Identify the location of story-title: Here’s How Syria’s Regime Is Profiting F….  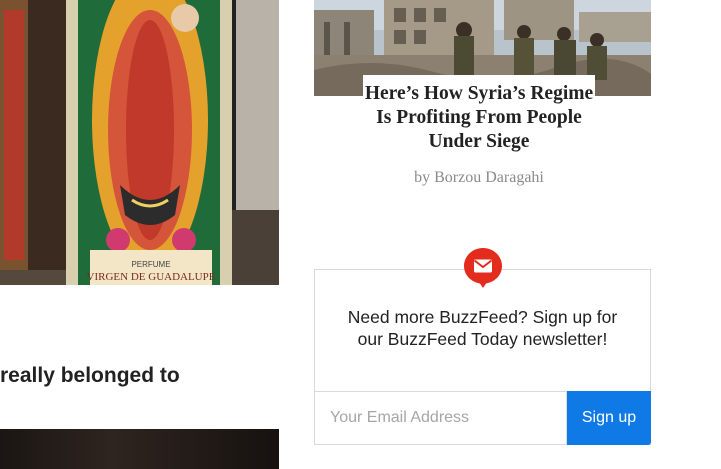
(479, 118).